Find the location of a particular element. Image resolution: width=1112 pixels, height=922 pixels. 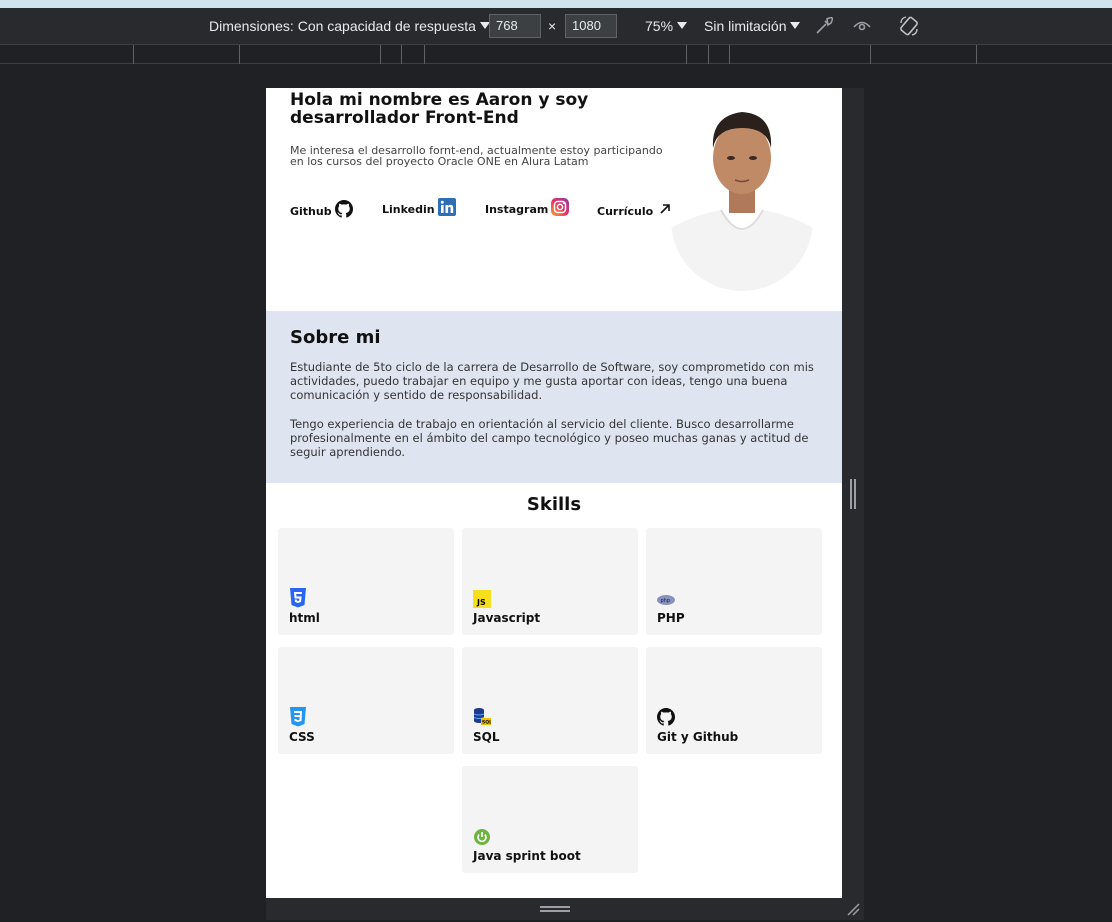

linkedin-link: Linkedin is located at coordinates (419, 207).